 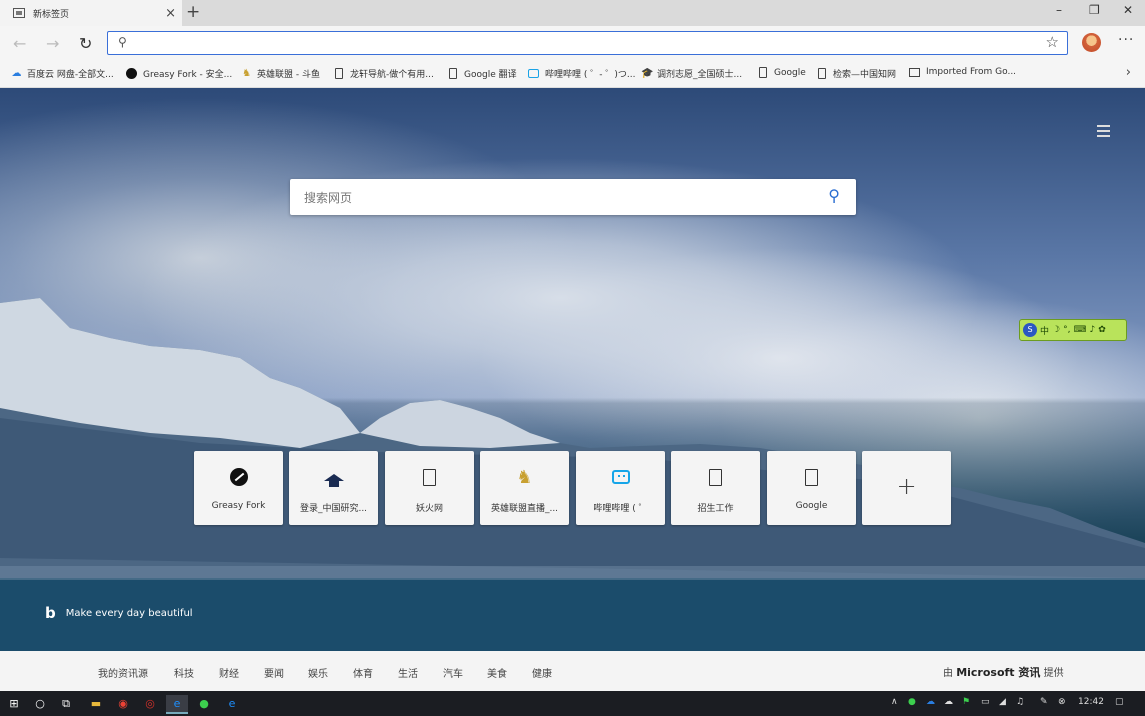 What do you see at coordinates (1062, 702) in the screenshot?
I see `sync-icon: ⊗` at bounding box center [1062, 702].